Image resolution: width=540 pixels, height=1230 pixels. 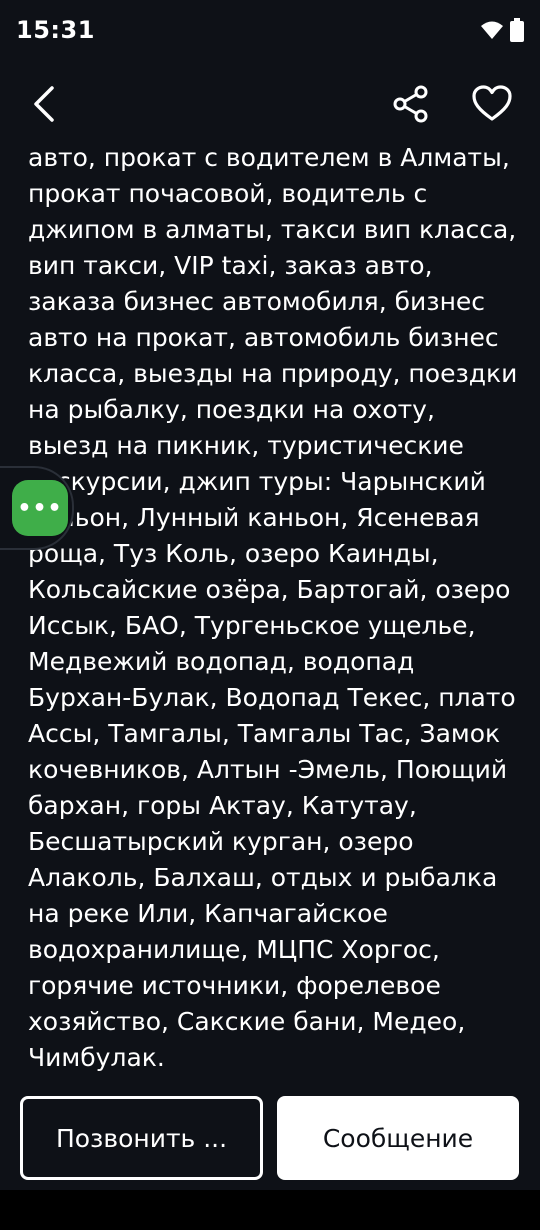 I want to click on more-options-button: •••, so click(x=40, y=508).